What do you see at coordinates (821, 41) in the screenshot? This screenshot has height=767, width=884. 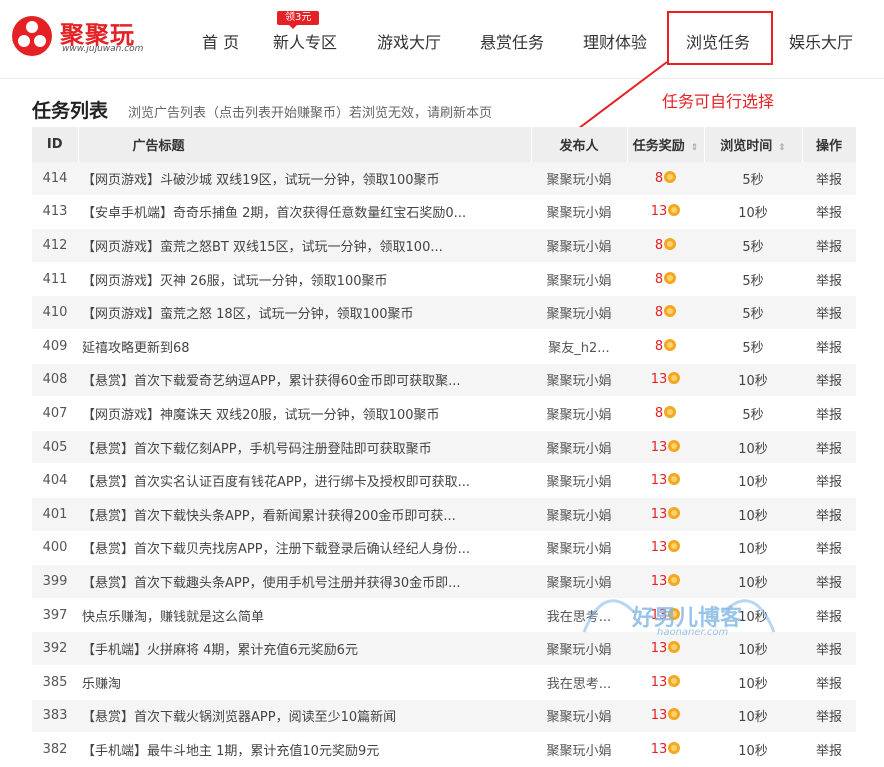 I see `nav-entertainment: 娱乐大厅` at bounding box center [821, 41].